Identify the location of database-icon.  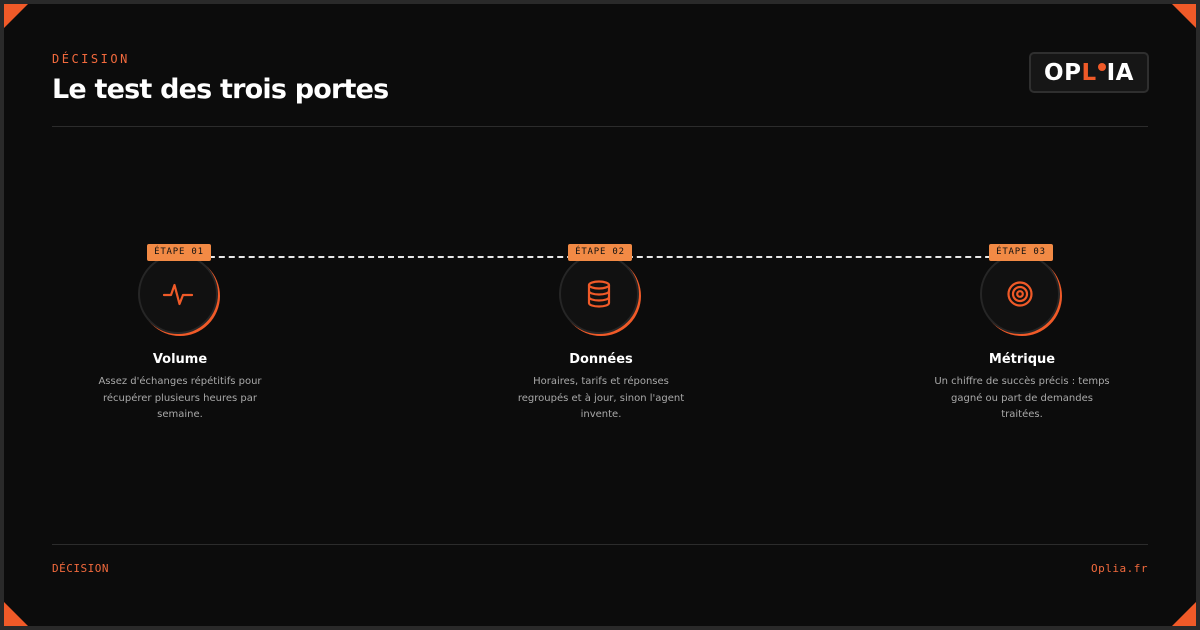
(599, 294).